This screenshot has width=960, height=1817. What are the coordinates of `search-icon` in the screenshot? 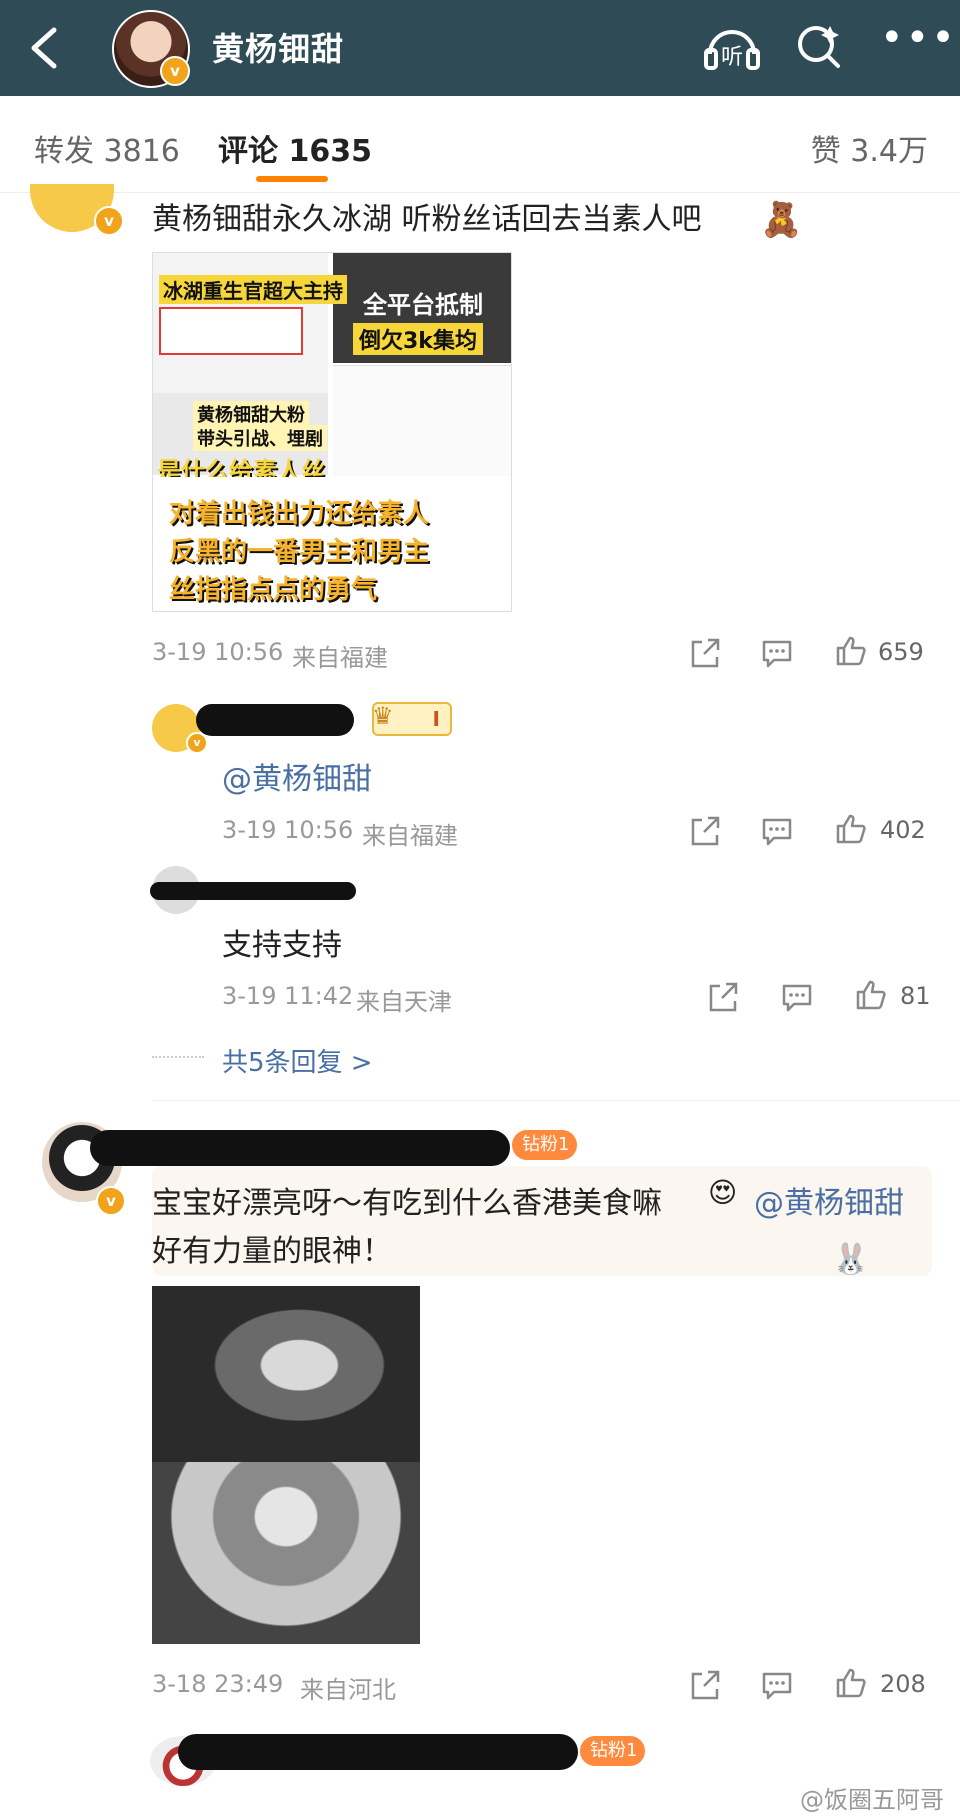 It's located at (819, 46).